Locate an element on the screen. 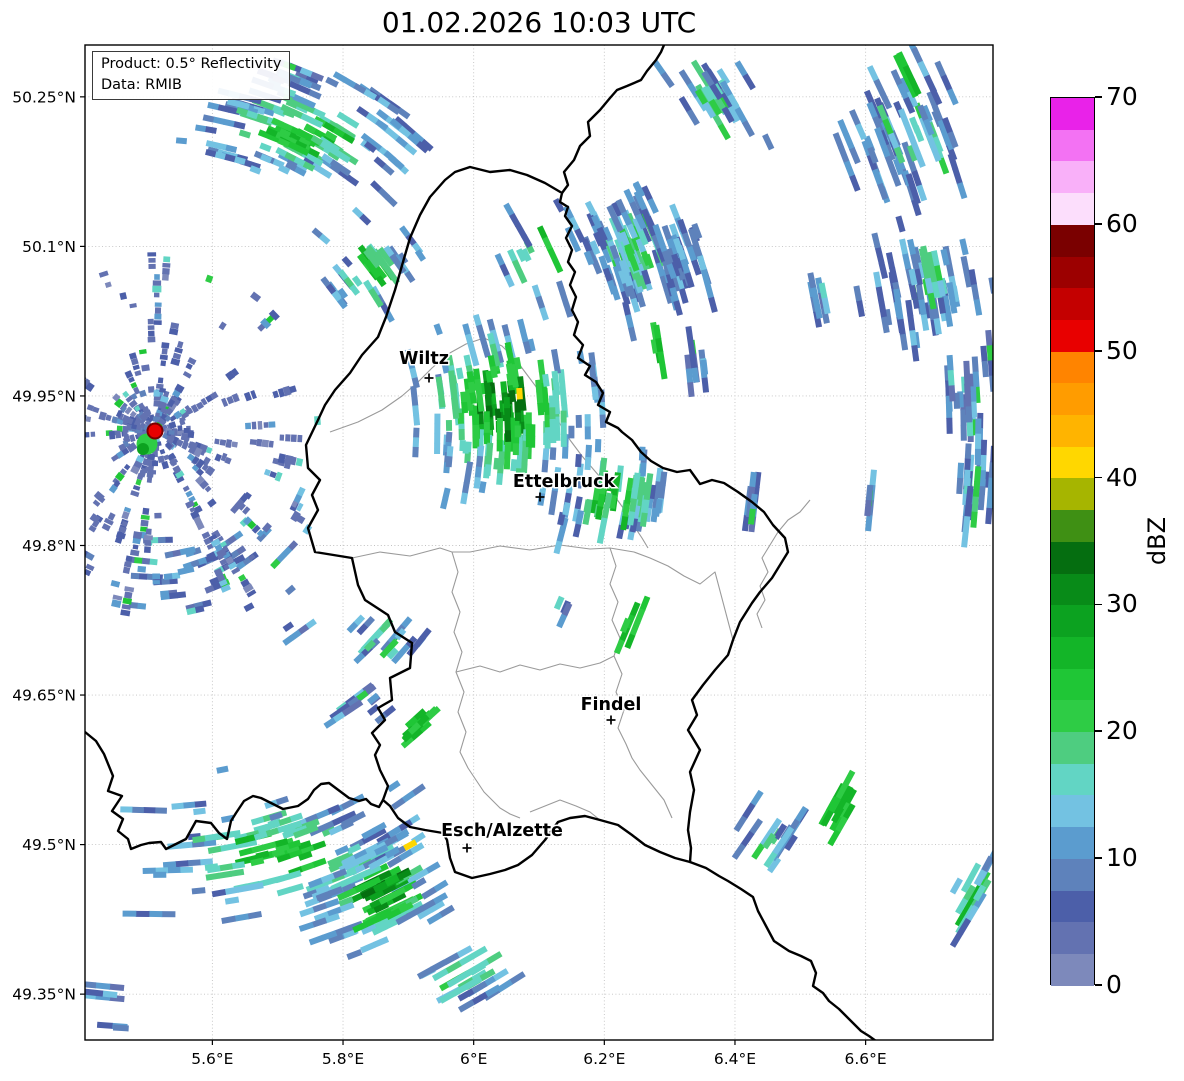 The width and height of the screenshot is (1184, 1081). city-label: Findel is located at coordinates (611, 705).